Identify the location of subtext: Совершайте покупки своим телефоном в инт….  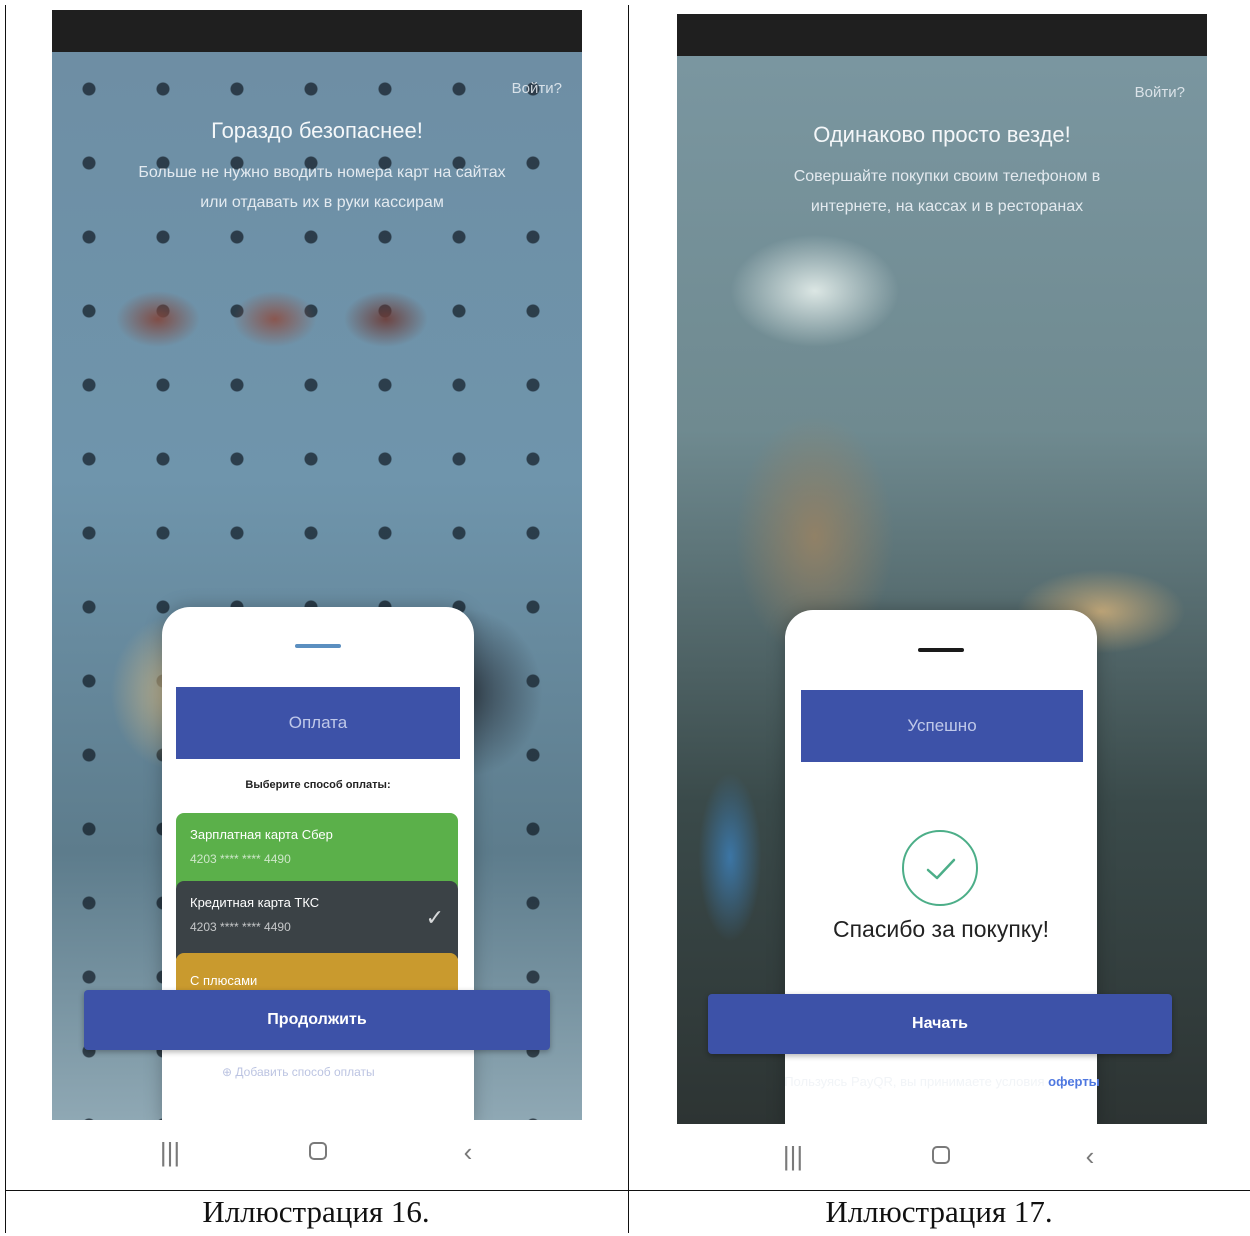
(947, 191).